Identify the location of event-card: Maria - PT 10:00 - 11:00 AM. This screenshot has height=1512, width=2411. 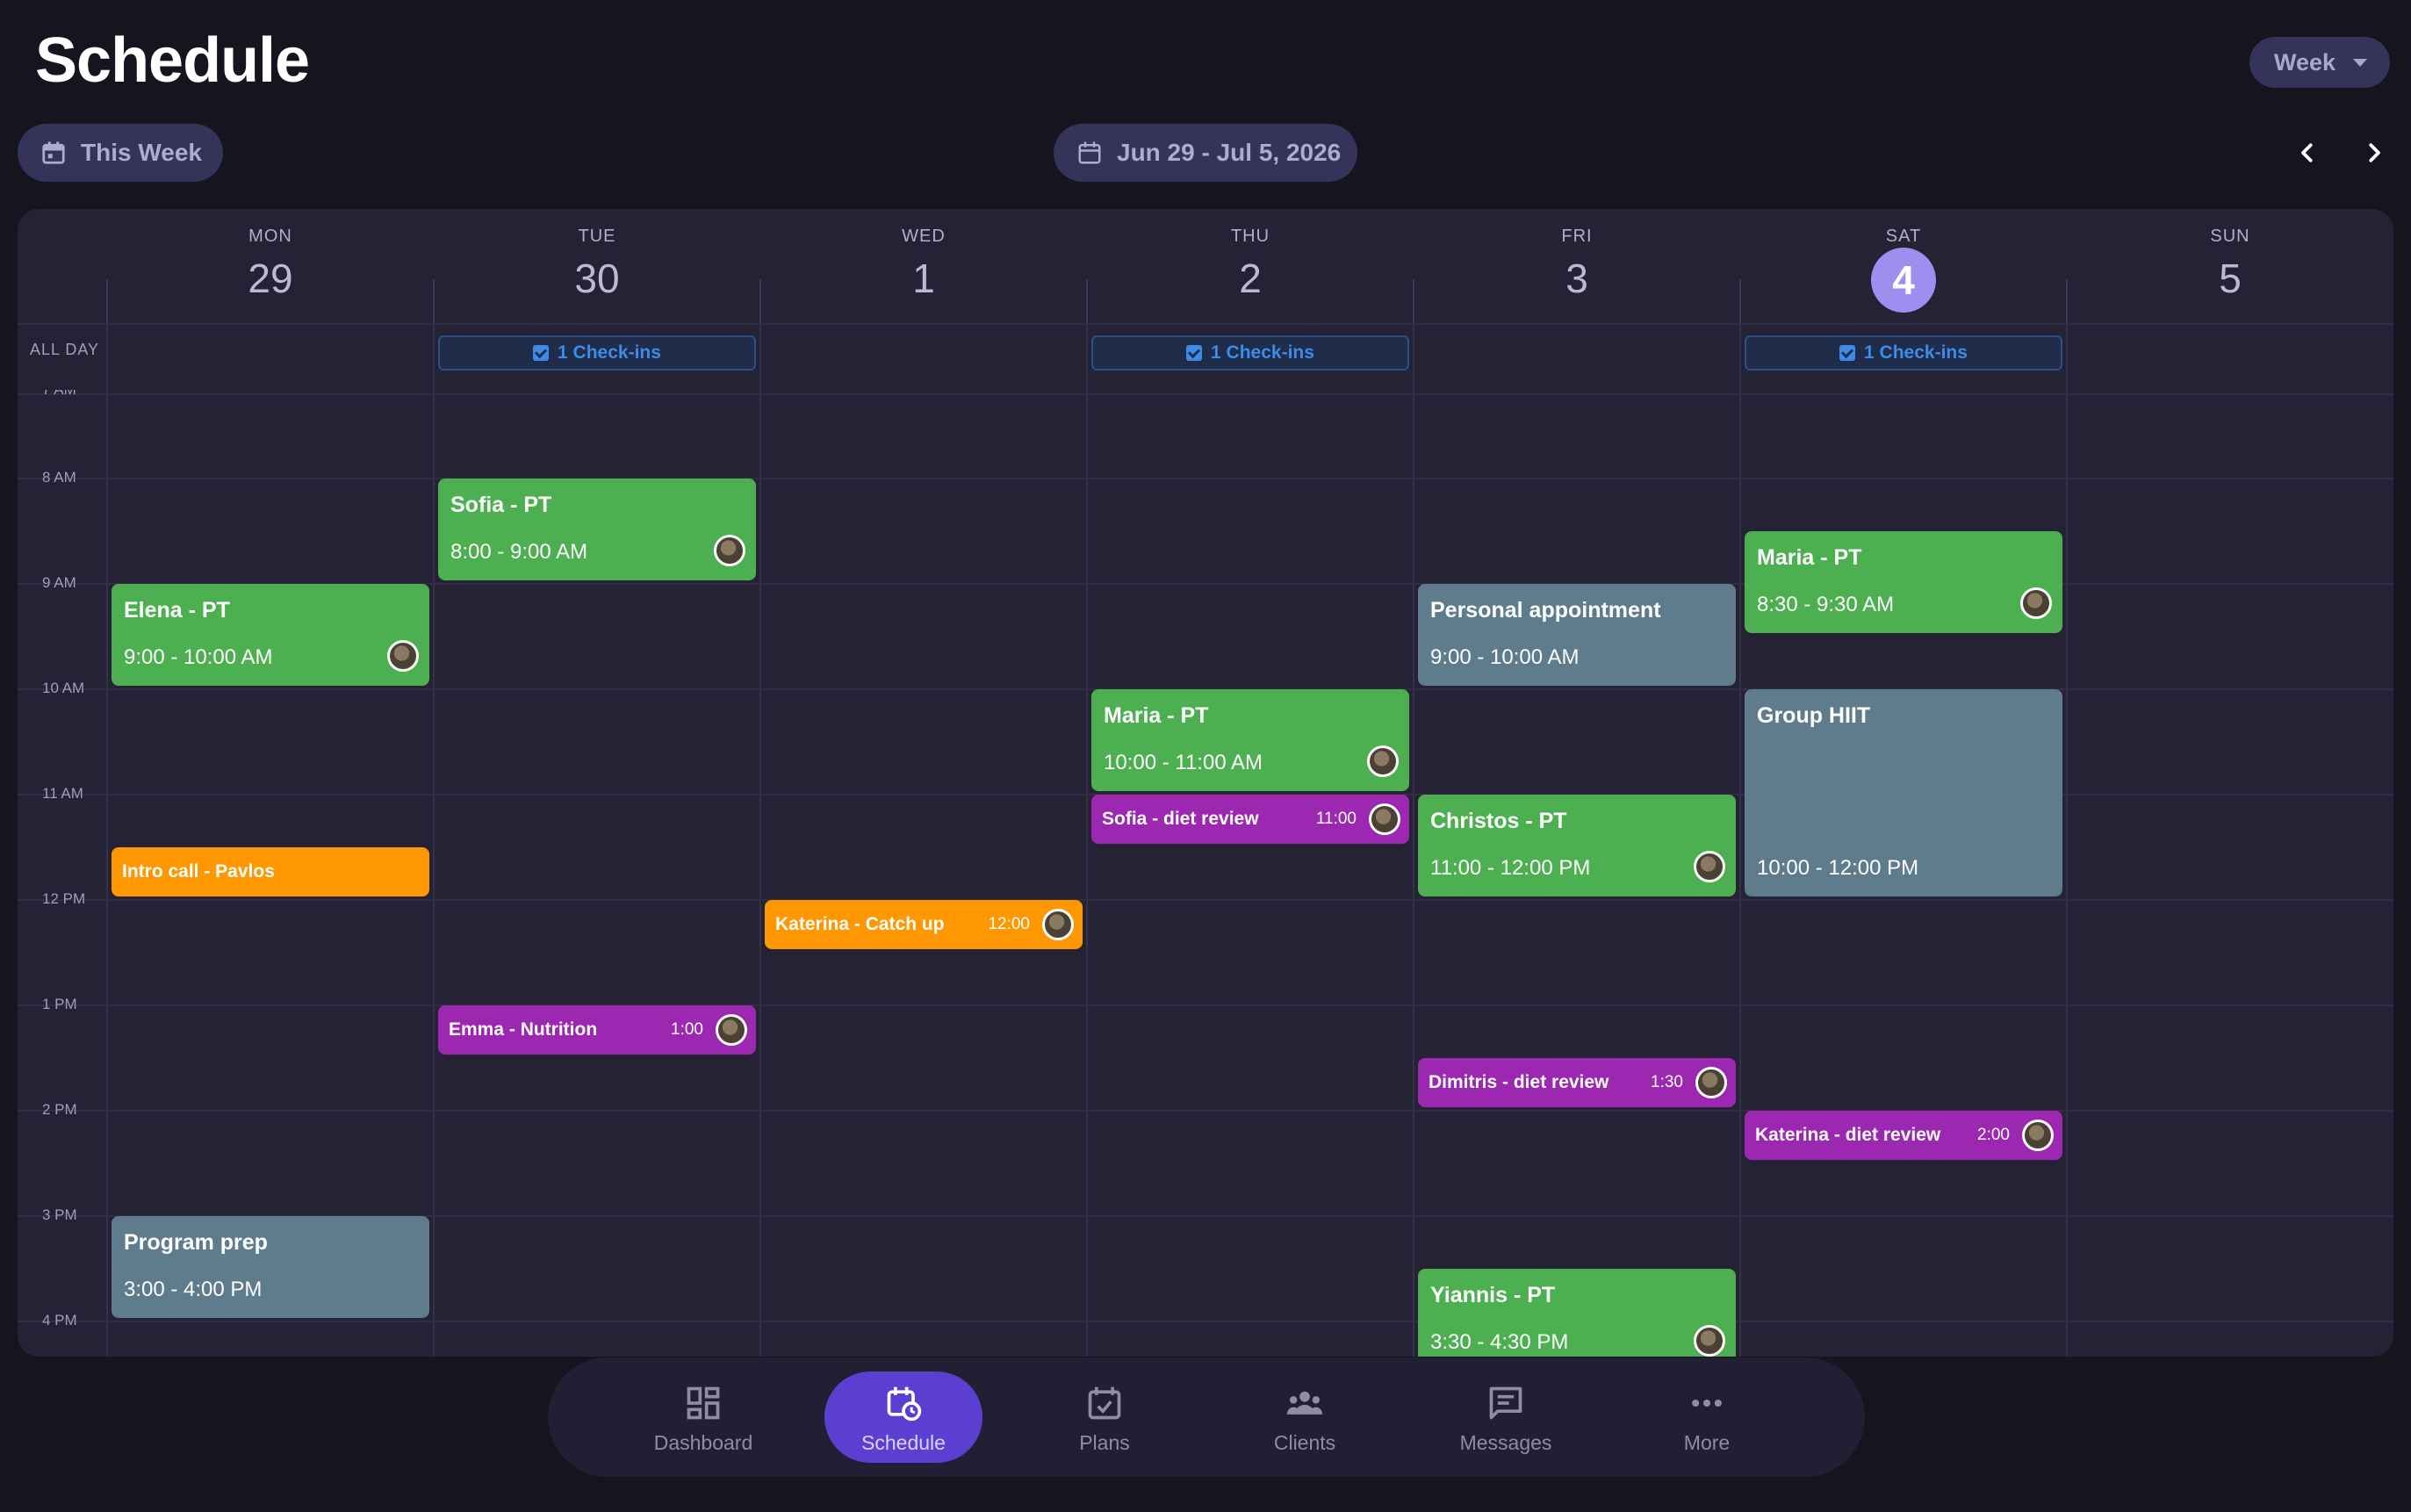
(1250, 740).